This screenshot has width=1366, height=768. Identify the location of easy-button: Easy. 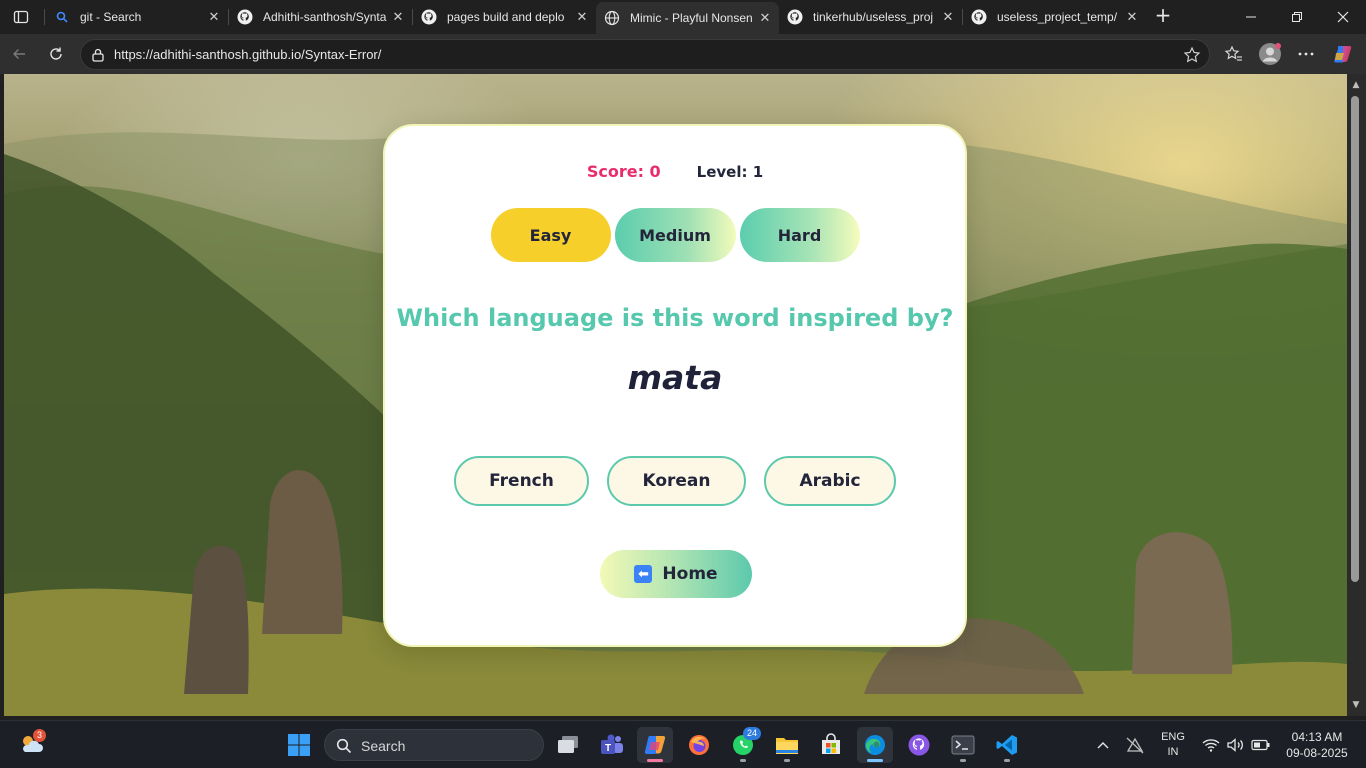
(550, 235).